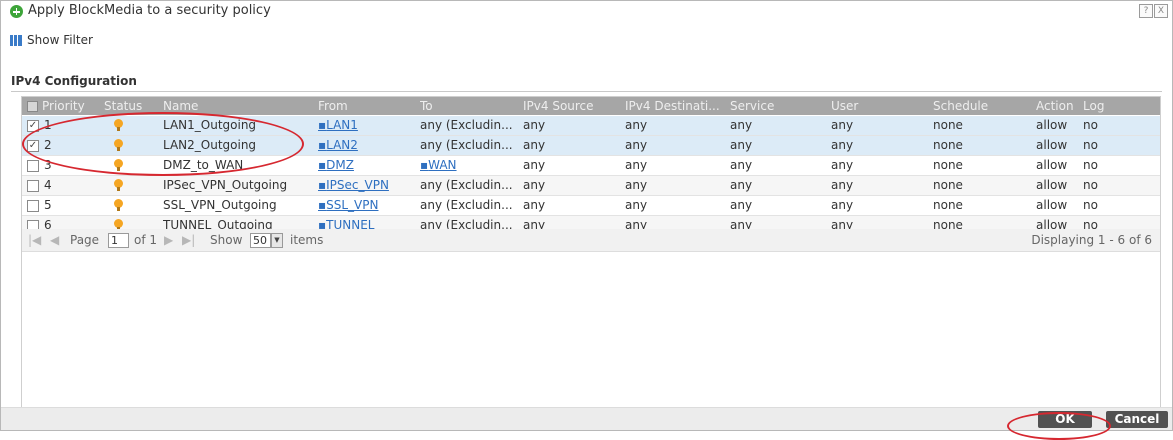  I want to click on last-page-button: ▶|, so click(188, 240).